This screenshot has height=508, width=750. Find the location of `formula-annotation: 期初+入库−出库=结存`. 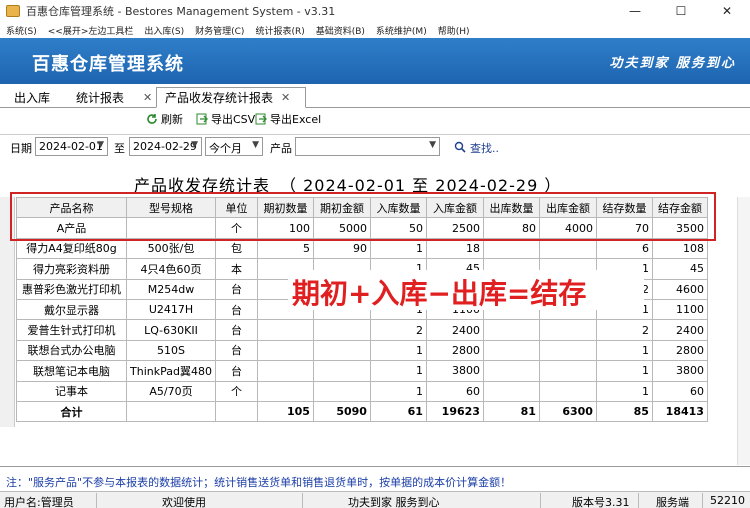

formula-annotation: 期初+入库−出库=结存 is located at coordinates (439, 293).